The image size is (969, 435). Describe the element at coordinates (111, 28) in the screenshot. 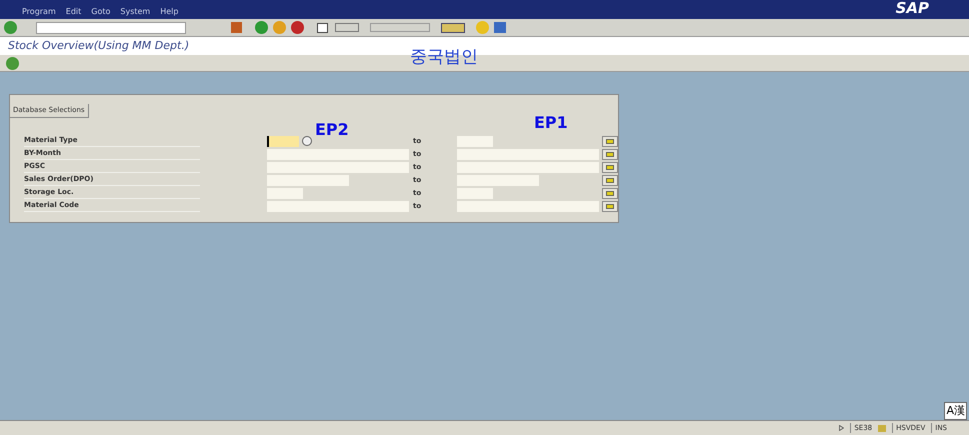

I see `command-field` at that location.